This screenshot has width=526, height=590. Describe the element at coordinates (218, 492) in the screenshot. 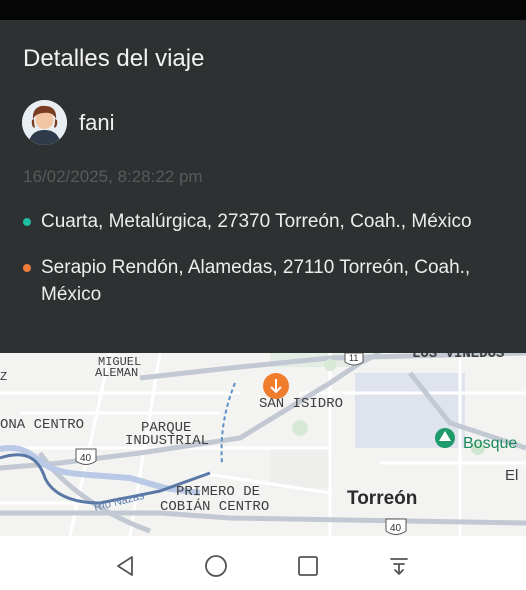

I see `map-label-primero-de: PRIMERO DE` at that location.